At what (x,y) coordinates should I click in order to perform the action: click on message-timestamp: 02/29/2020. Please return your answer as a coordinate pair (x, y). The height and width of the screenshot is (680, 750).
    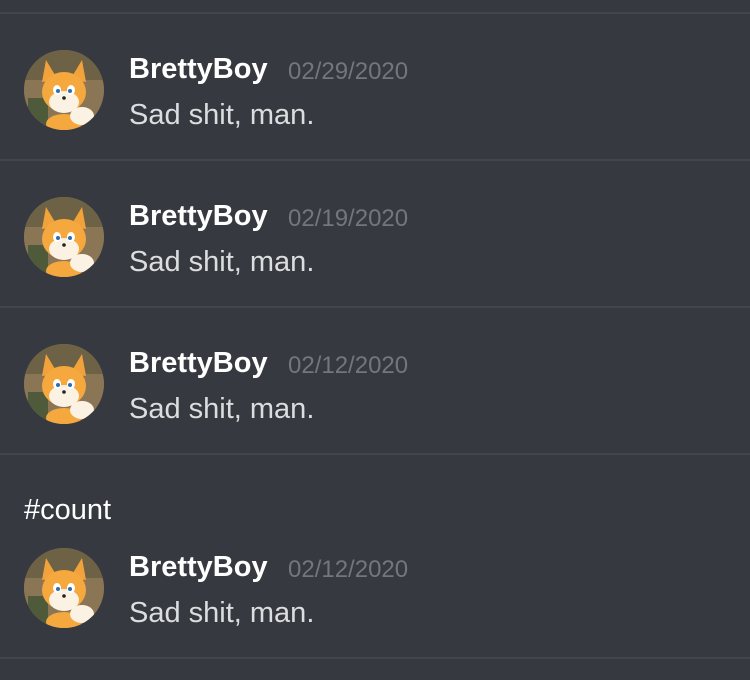
    Looking at the image, I should click on (348, 71).